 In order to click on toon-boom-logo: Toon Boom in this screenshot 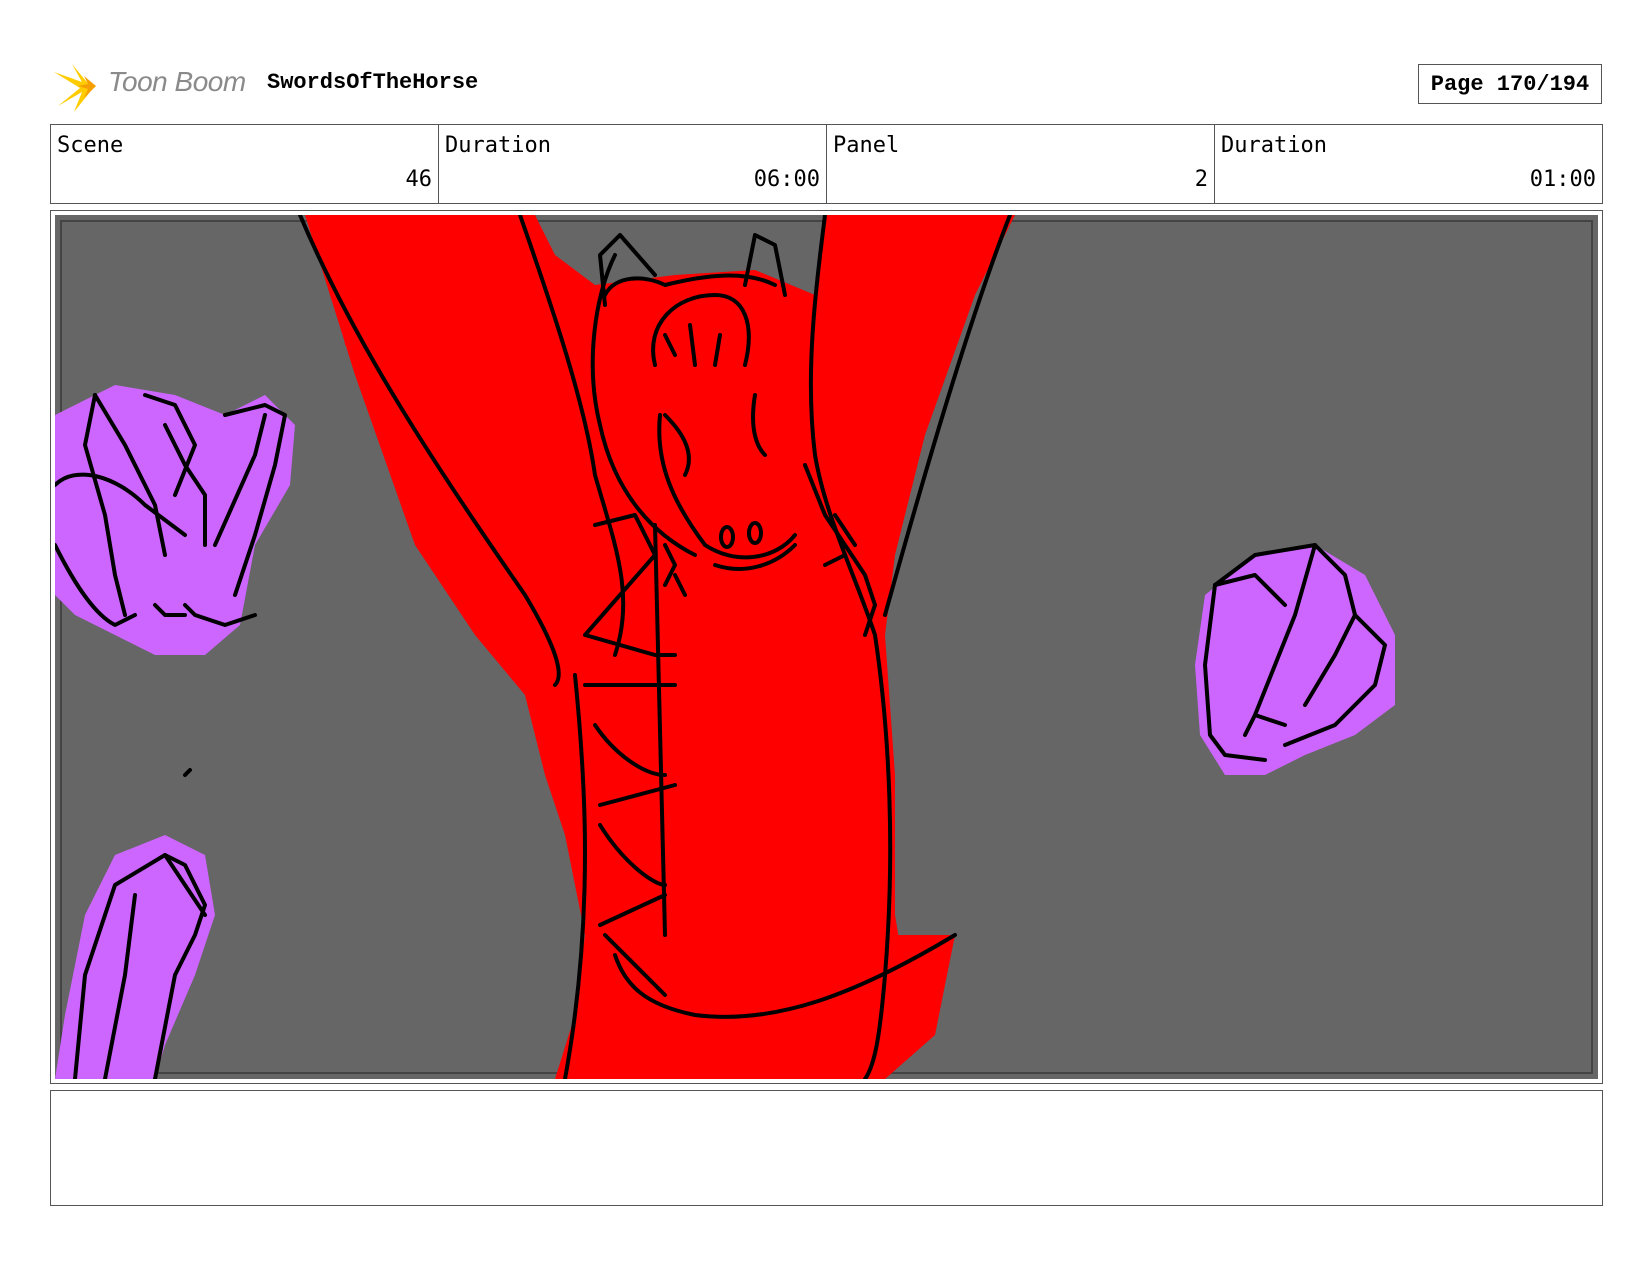, I will do `click(149, 86)`.